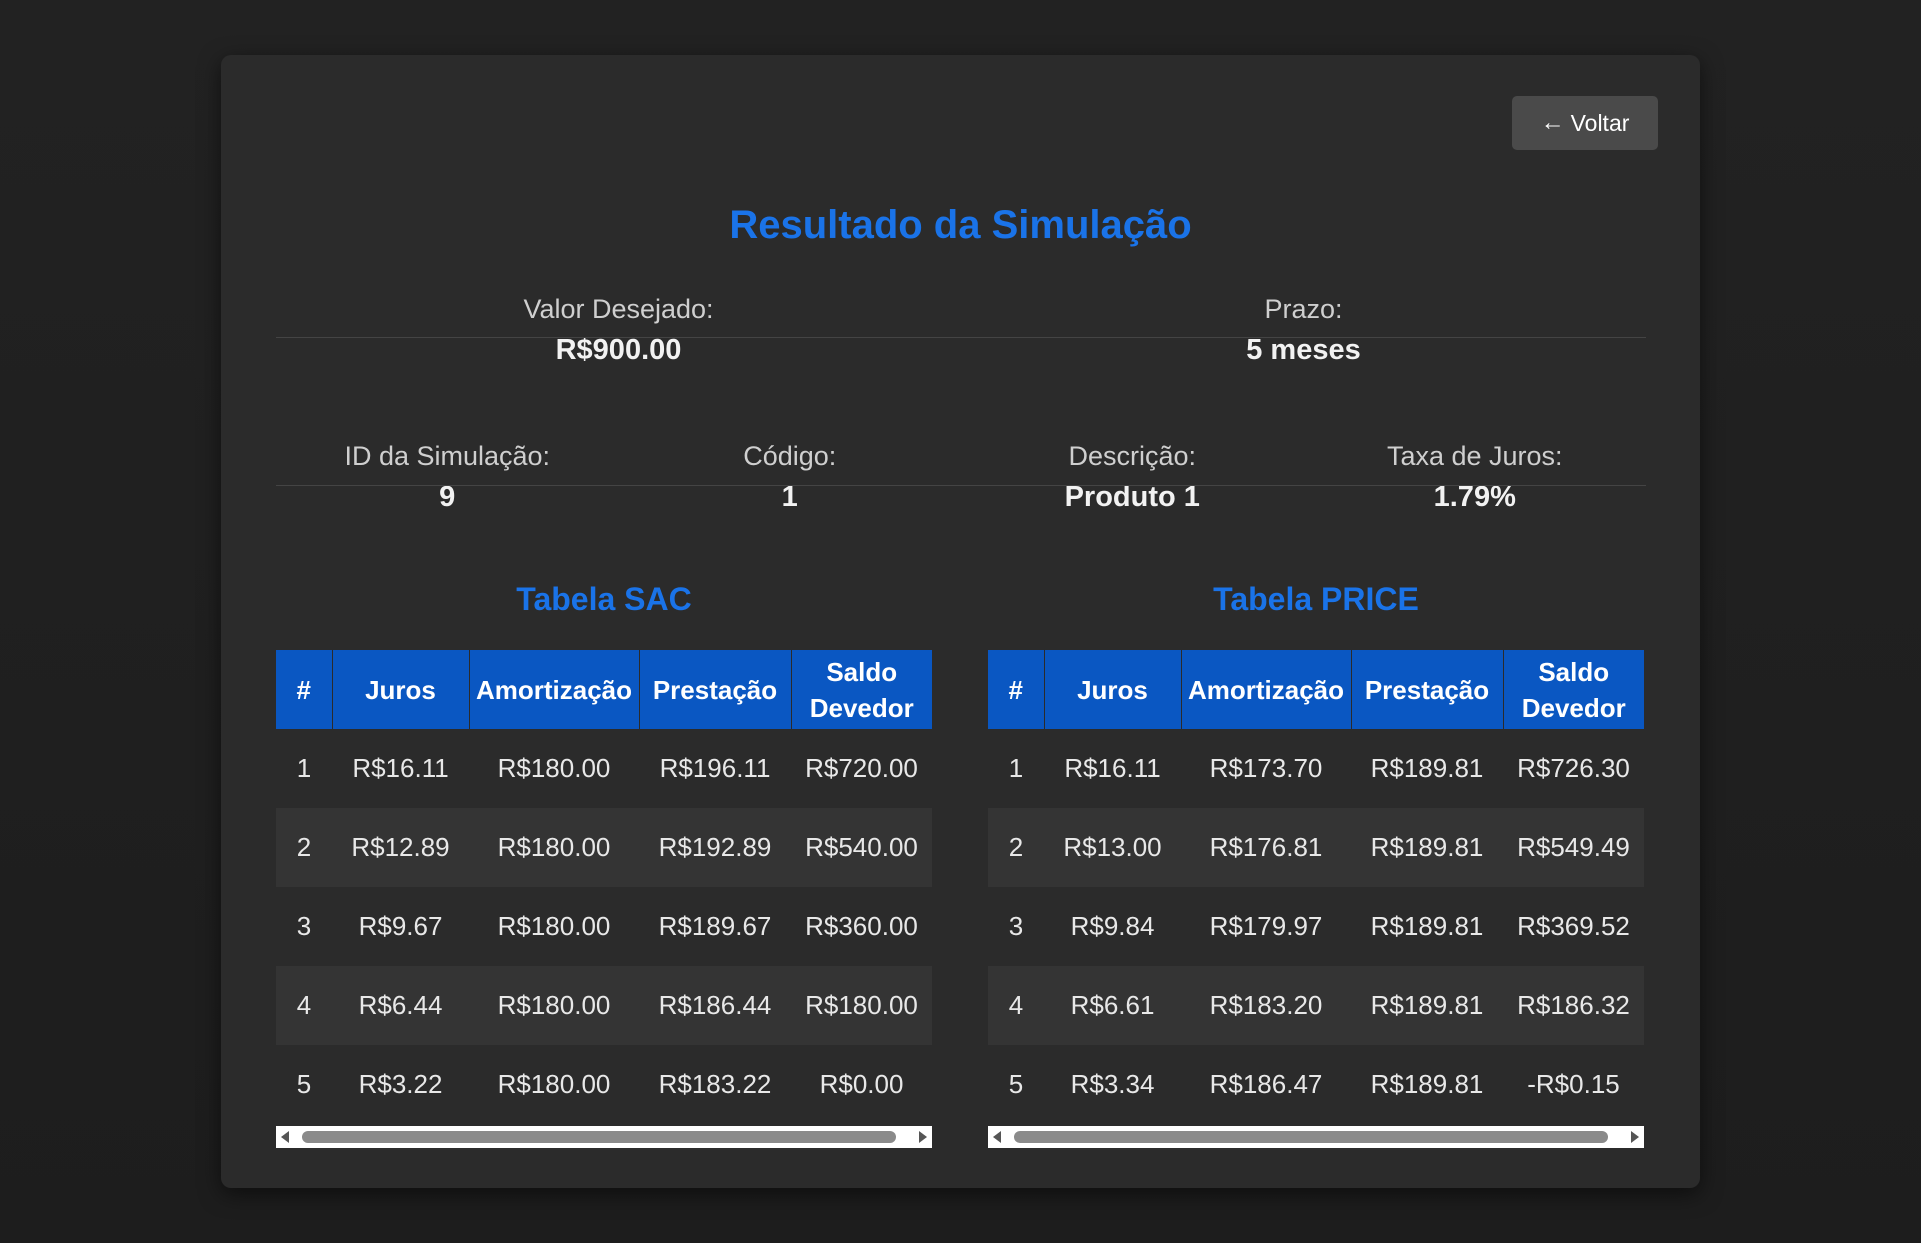  What do you see at coordinates (1600, 122) in the screenshot?
I see `back-button-label: Voltar` at bounding box center [1600, 122].